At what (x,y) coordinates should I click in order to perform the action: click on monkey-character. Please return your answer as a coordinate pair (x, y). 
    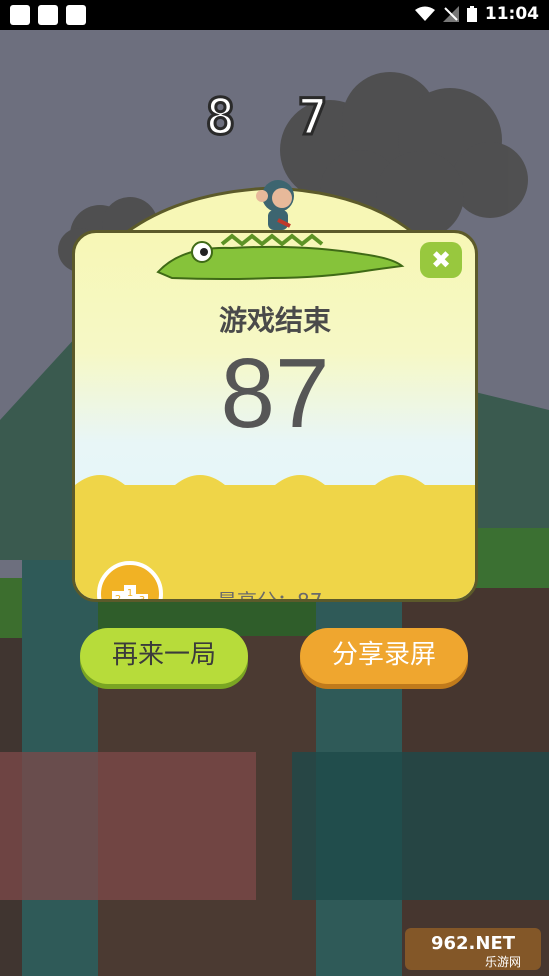
    Looking at the image, I should click on (275, 205).